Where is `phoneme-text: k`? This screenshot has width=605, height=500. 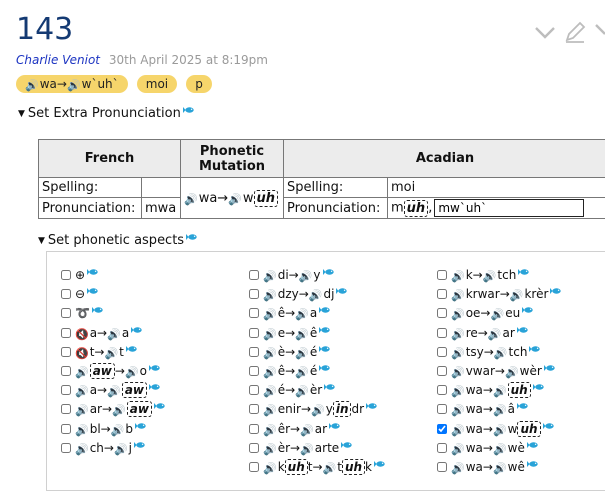
phoneme-text: k is located at coordinates (281, 466).